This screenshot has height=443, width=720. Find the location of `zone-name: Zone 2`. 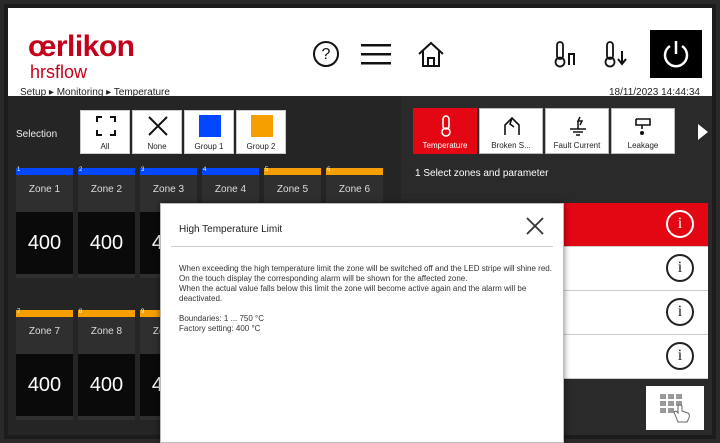

zone-name: Zone 2 is located at coordinates (106, 189).